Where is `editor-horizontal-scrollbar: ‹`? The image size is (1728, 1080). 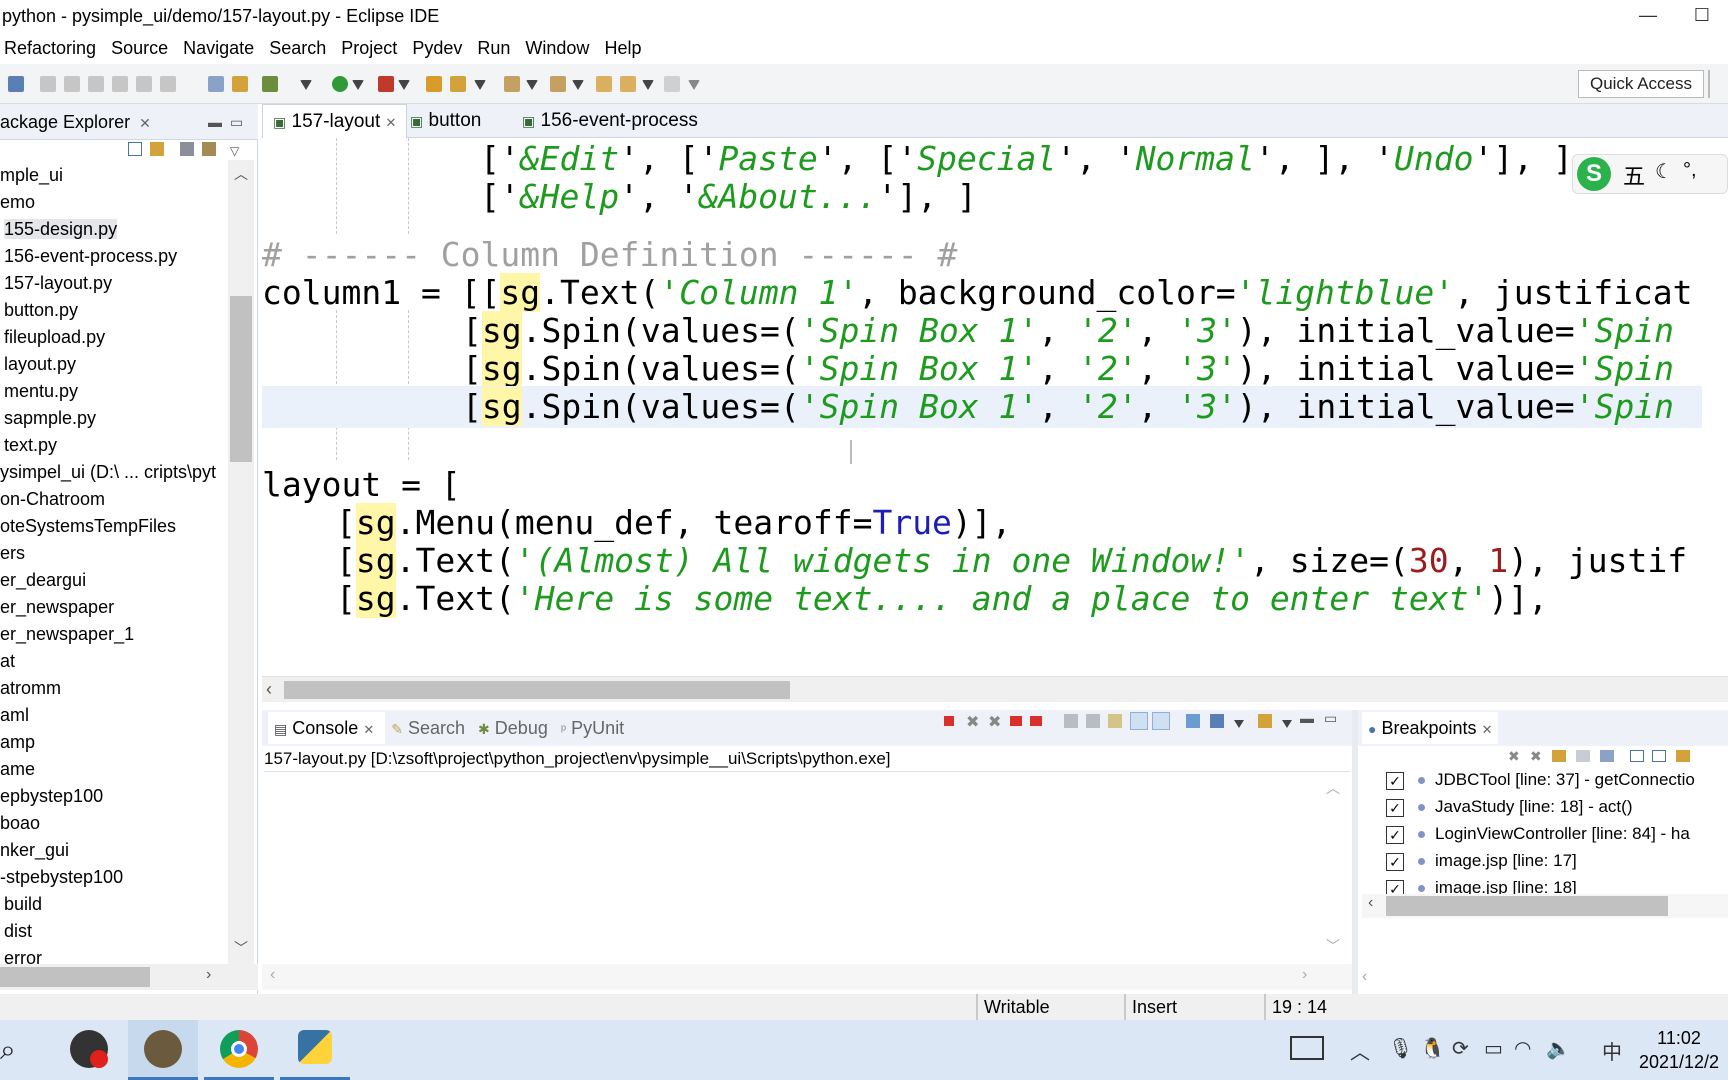
editor-horizontal-scrollbar: ‹ is located at coordinates (995, 689).